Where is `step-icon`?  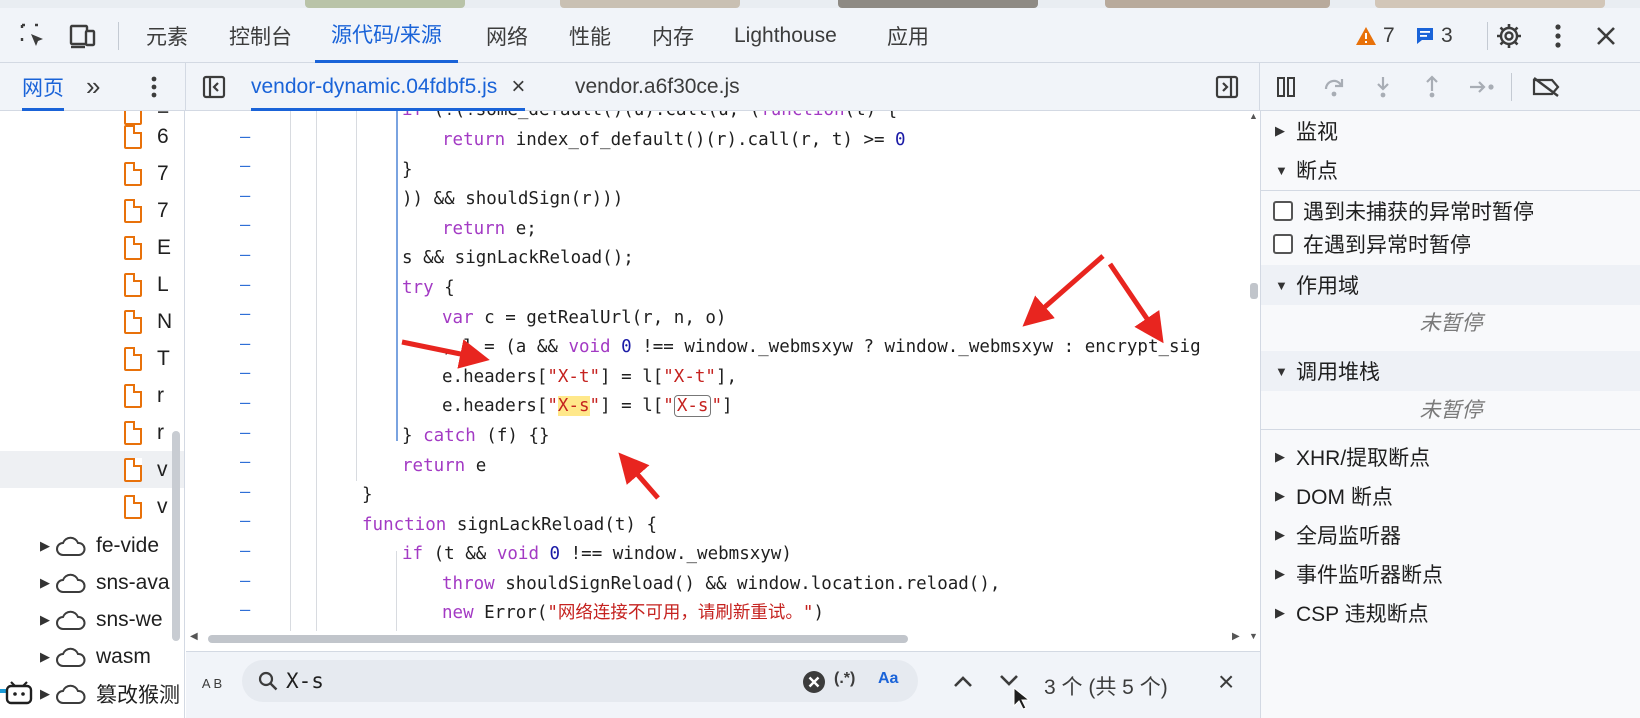 step-icon is located at coordinates (1482, 87).